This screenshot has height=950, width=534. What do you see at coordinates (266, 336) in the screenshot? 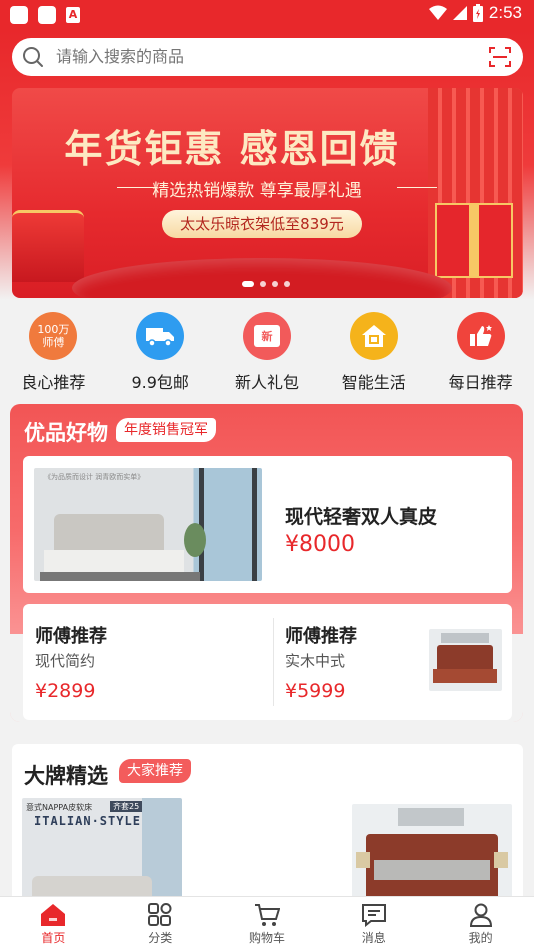
I see `gift-icon: 新` at bounding box center [266, 336].